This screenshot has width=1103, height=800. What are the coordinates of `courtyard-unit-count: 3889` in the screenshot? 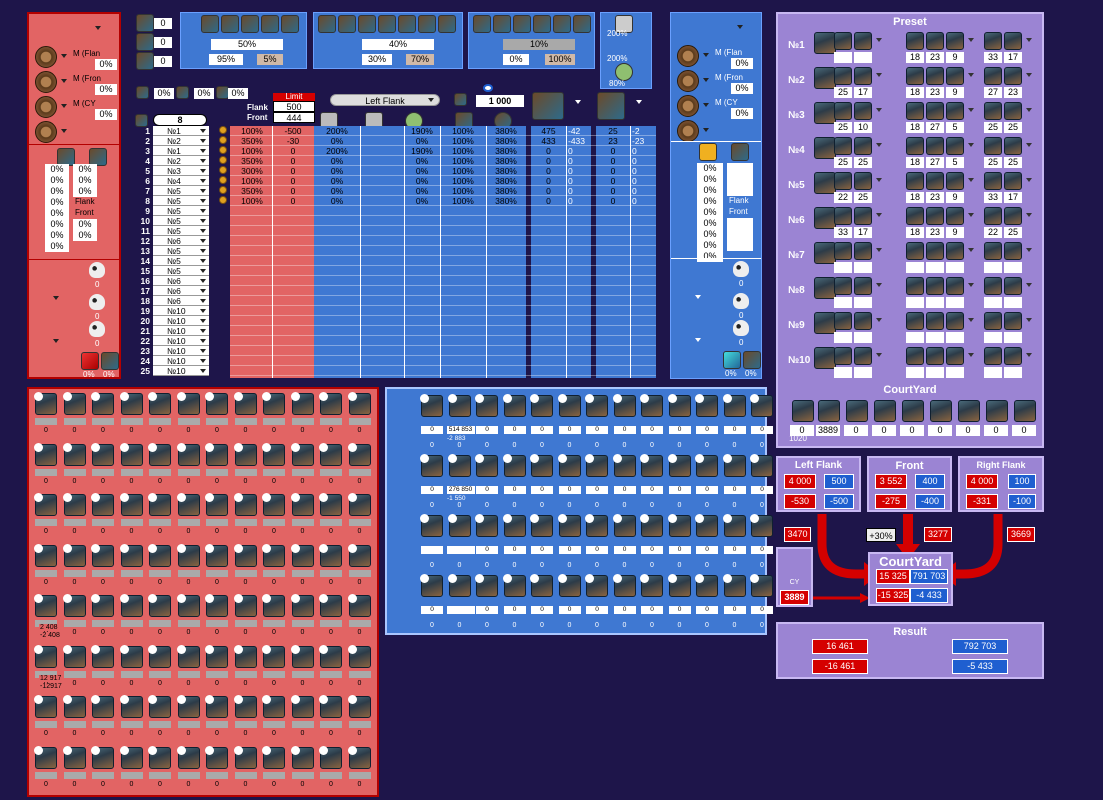 It's located at (828, 430).